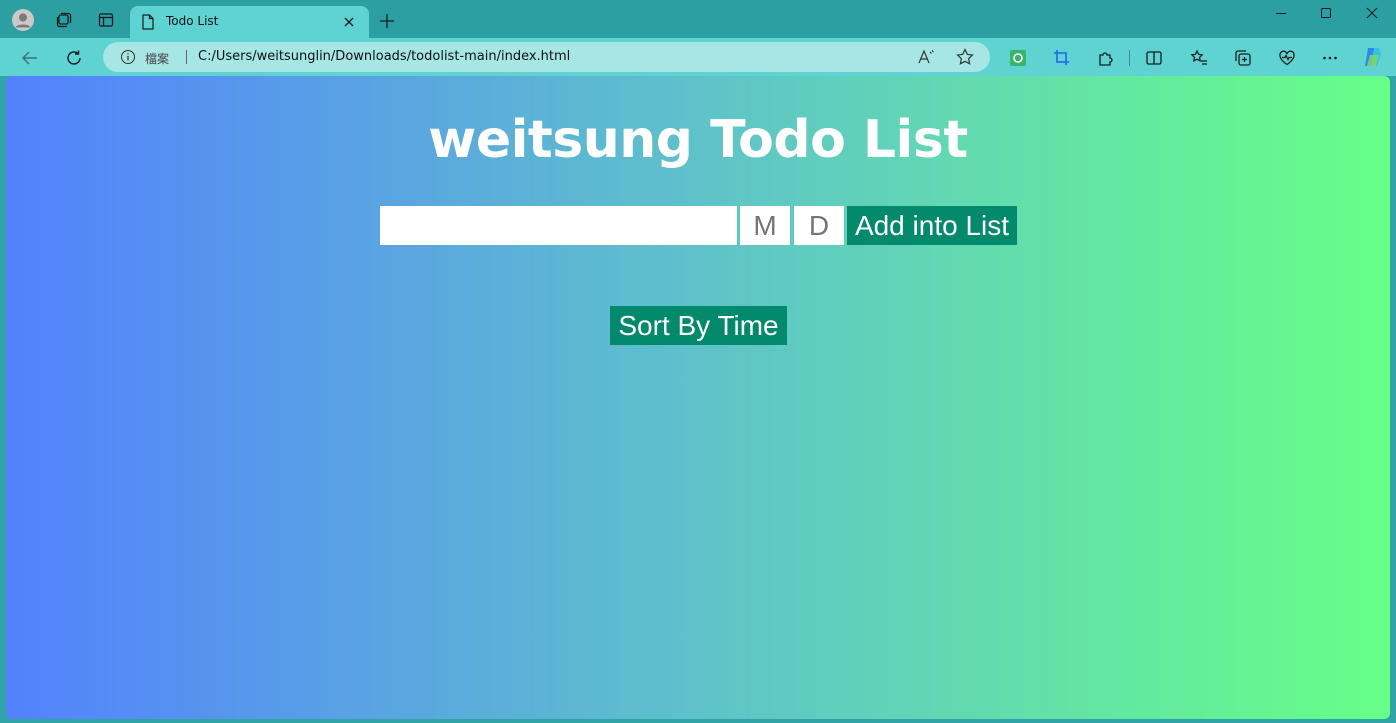 The height and width of the screenshot is (723, 1396). What do you see at coordinates (1243, 58) in the screenshot?
I see `collections-icon` at bounding box center [1243, 58].